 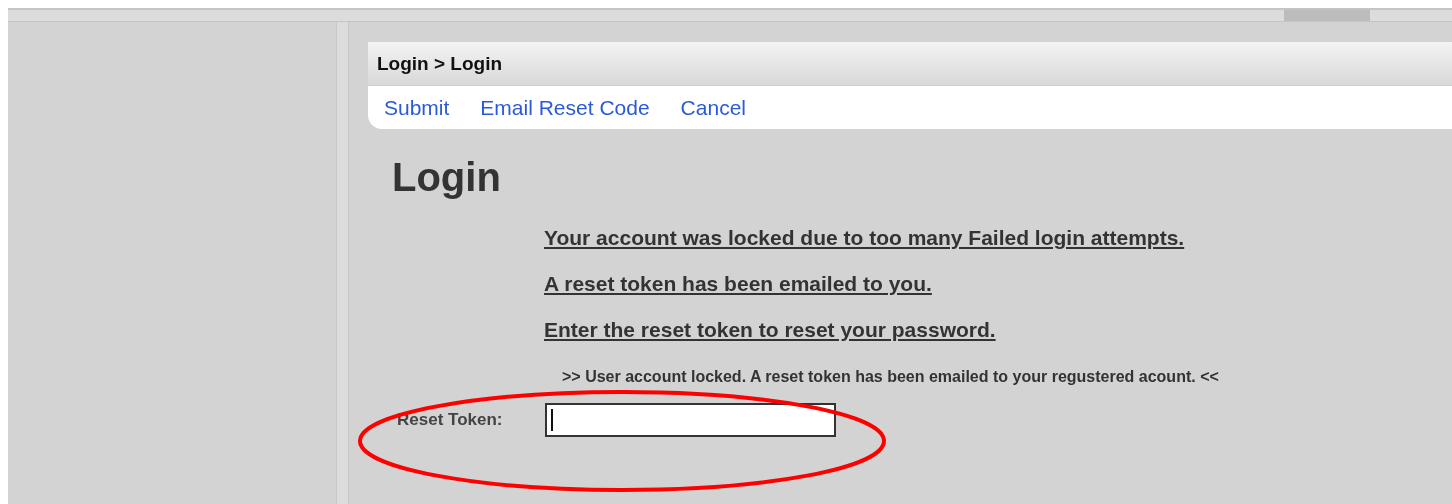 I want to click on notice-text: >> User account locked. A reset token has been emailed to your regustered acount. <<, so click(x=891, y=377).